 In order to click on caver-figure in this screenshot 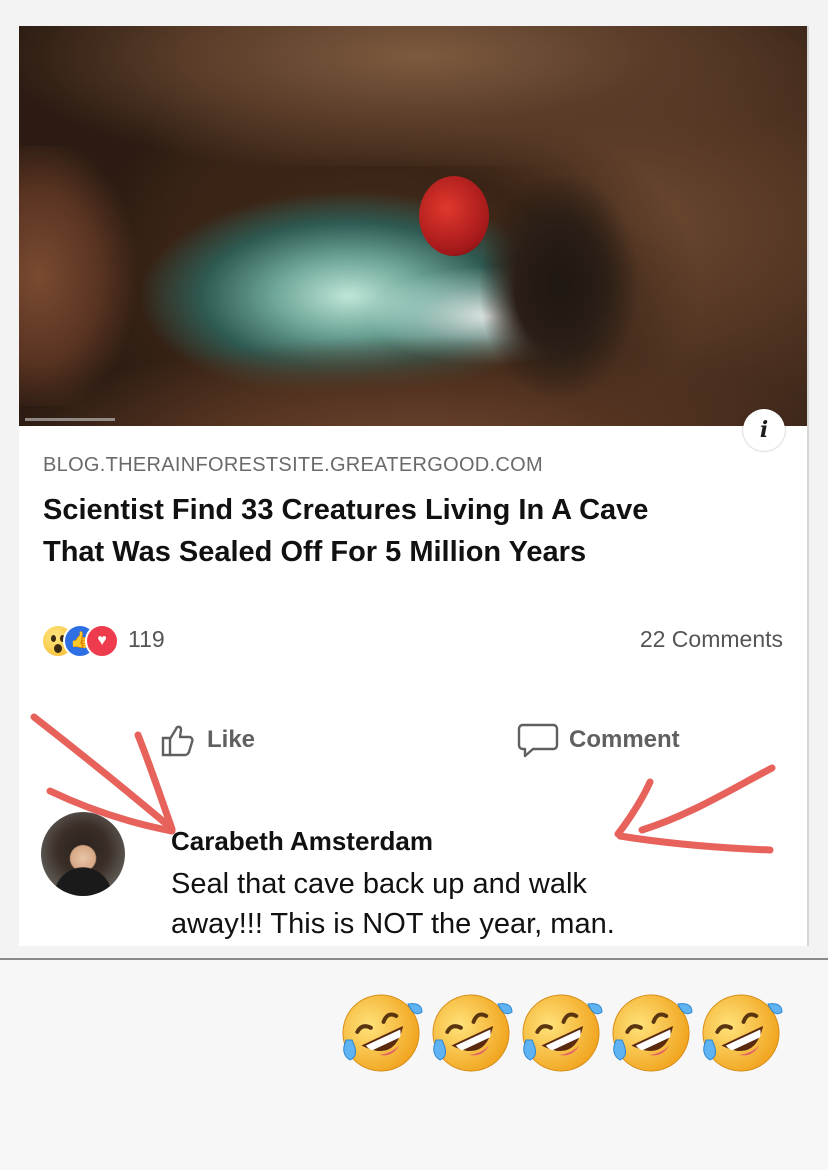, I will do `click(559, 291)`.